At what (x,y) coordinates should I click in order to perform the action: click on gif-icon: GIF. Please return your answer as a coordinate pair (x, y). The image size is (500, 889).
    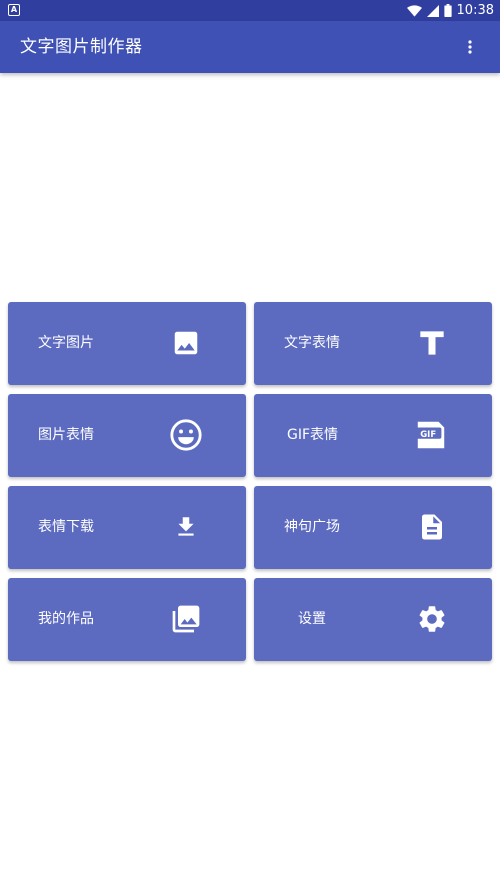
    Looking at the image, I should click on (431, 435).